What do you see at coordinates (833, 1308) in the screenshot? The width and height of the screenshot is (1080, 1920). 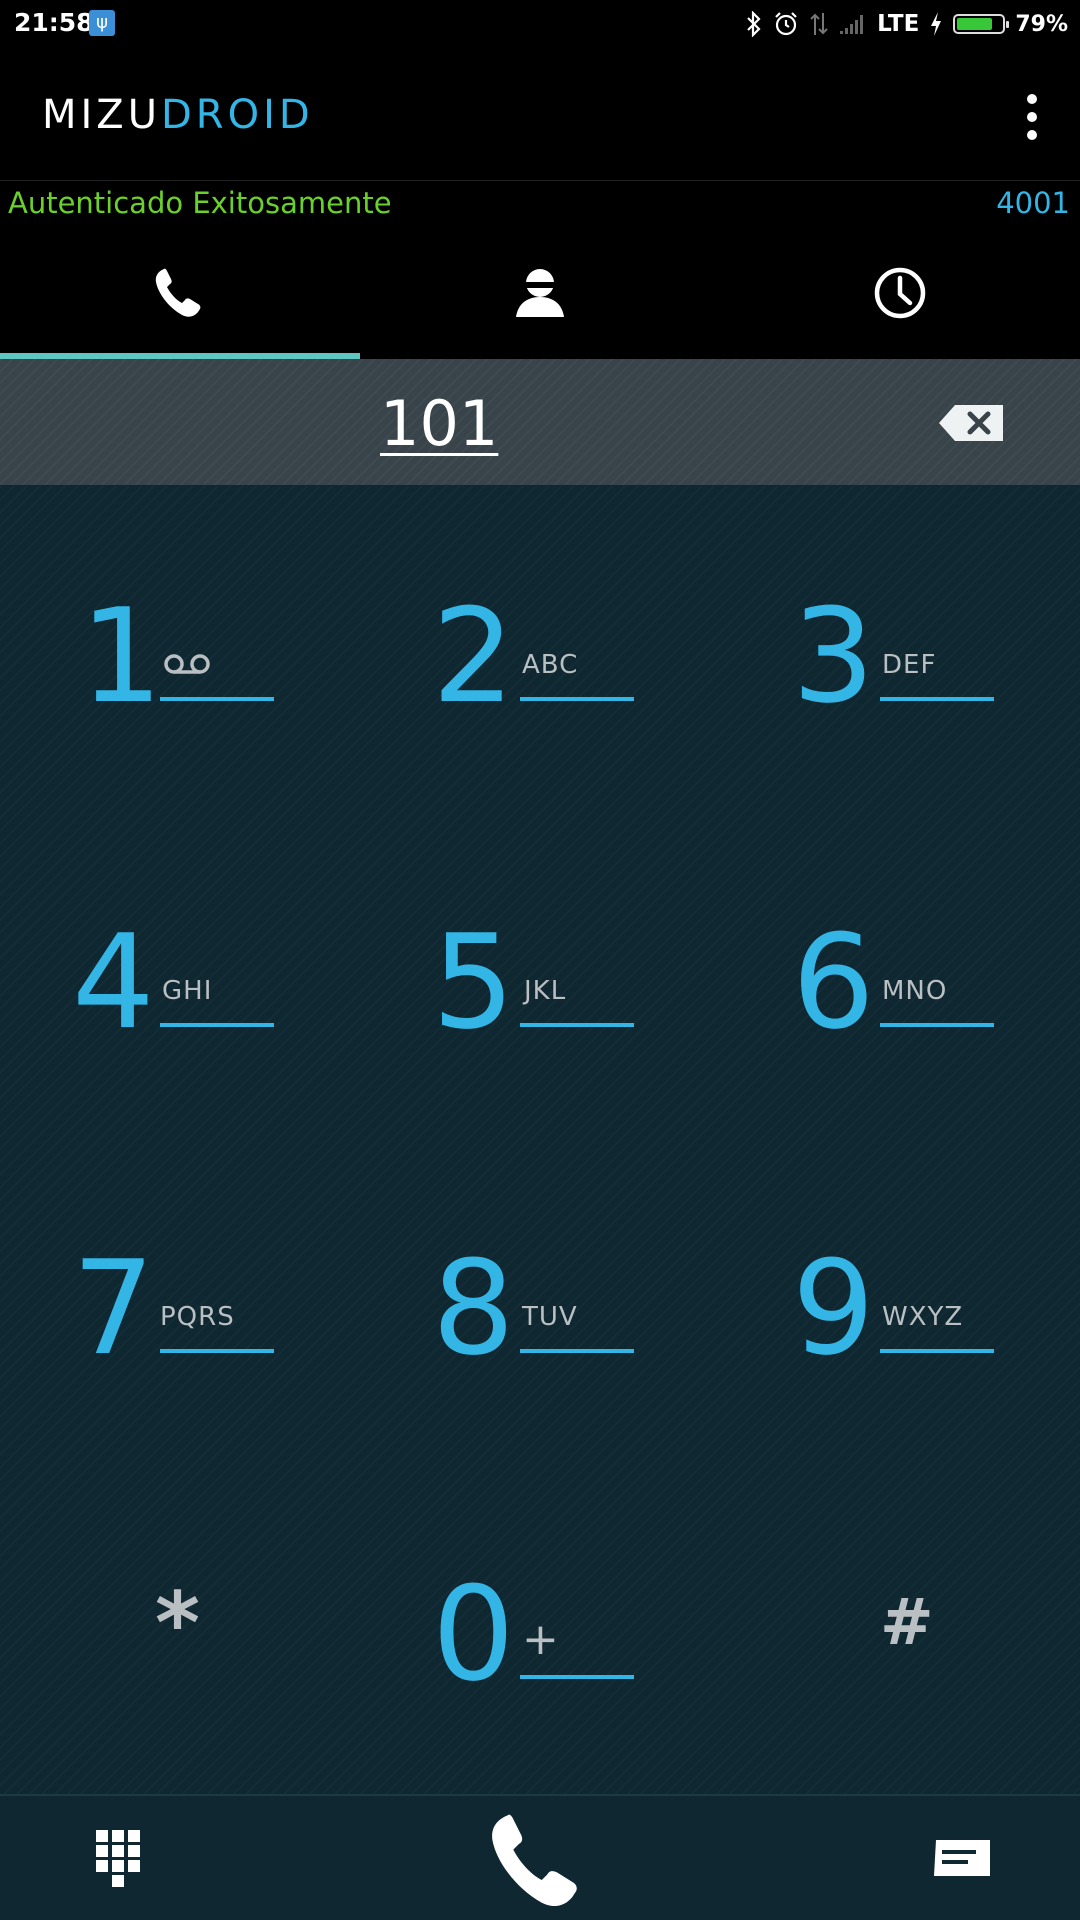 I see `key-digit: 9` at bounding box center [833, 1308].